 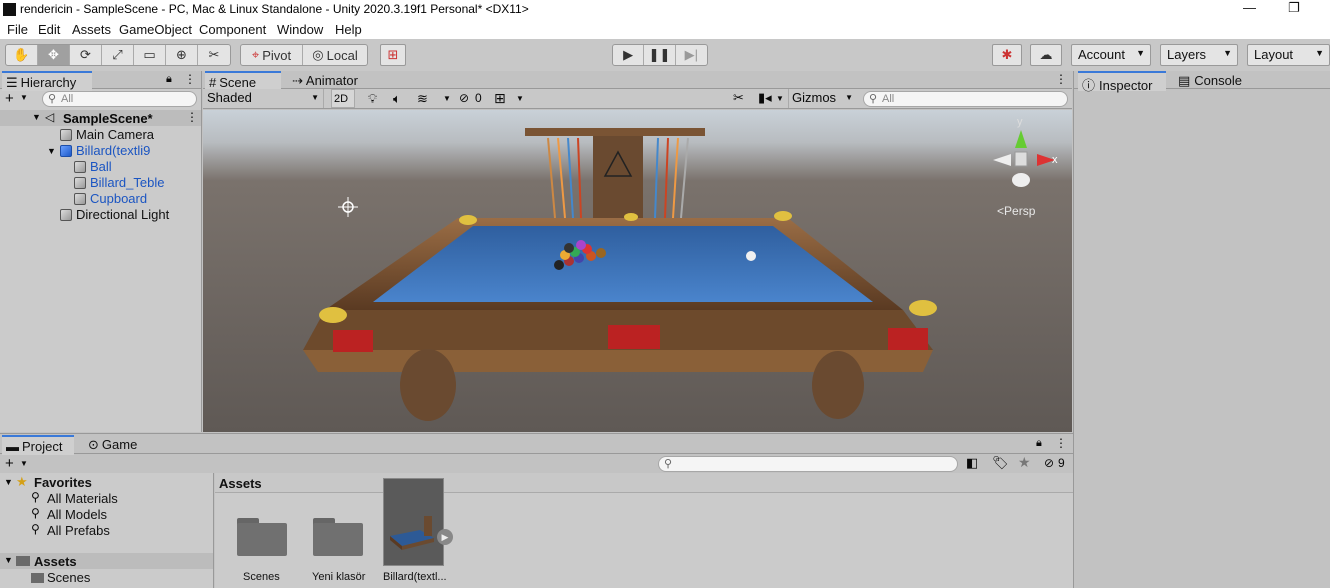 I want to click on assets-root-row: ▼ Assets, so click(x=106, y=561).